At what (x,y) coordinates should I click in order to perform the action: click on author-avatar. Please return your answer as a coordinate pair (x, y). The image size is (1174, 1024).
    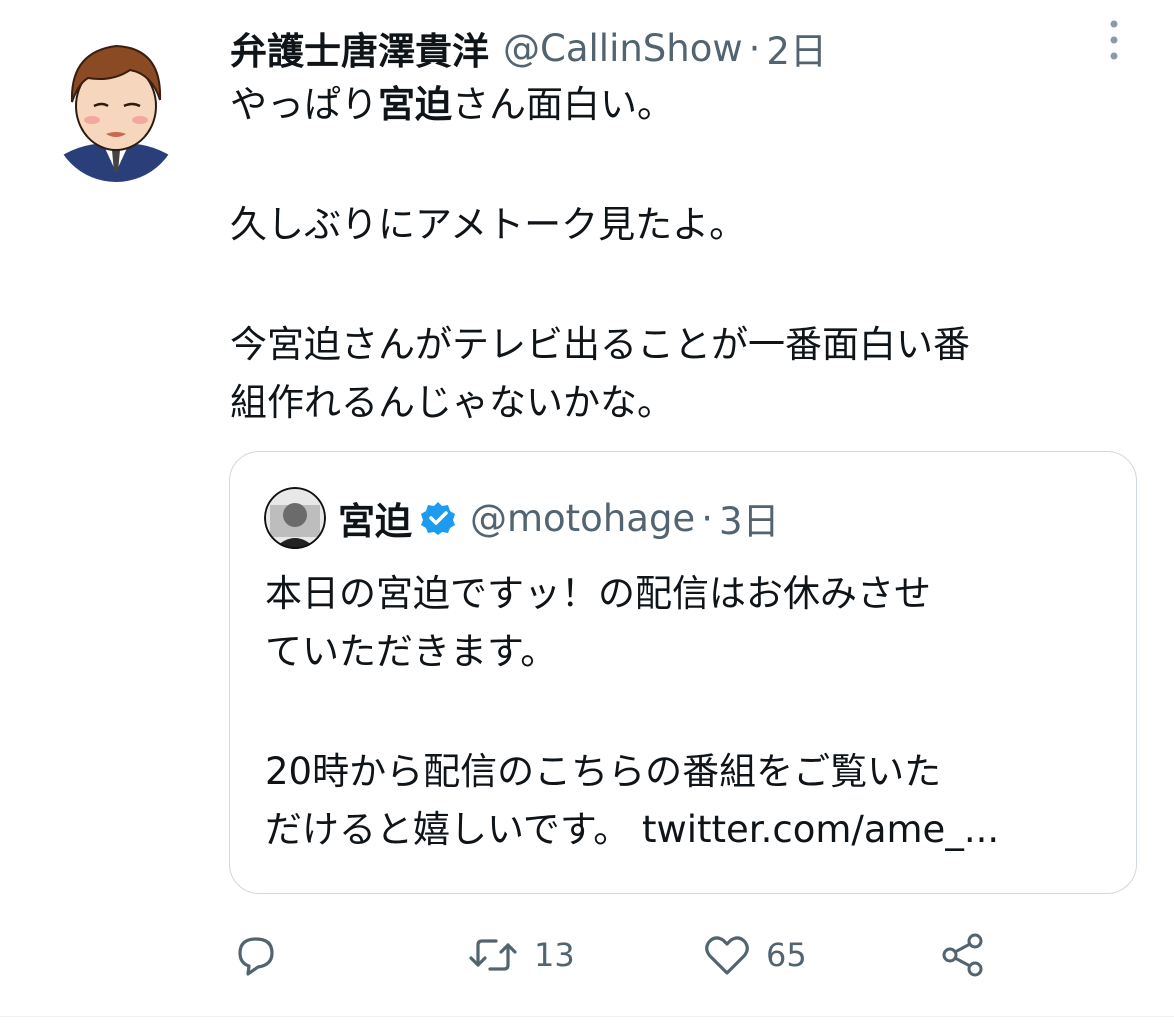
    Looking at the image, I should click on (116, 102).